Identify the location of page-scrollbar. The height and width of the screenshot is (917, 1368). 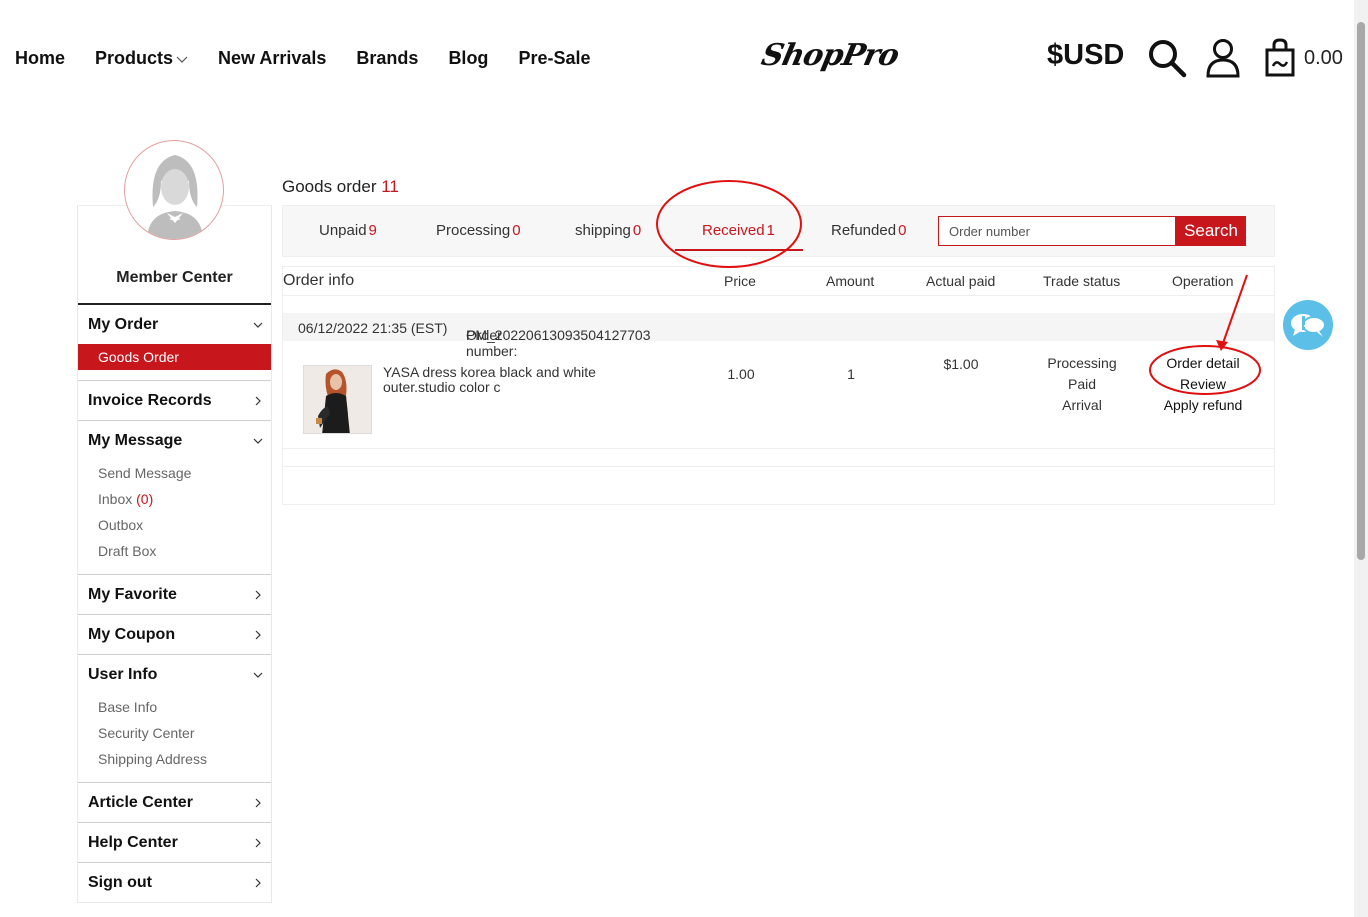
(1361, 458).